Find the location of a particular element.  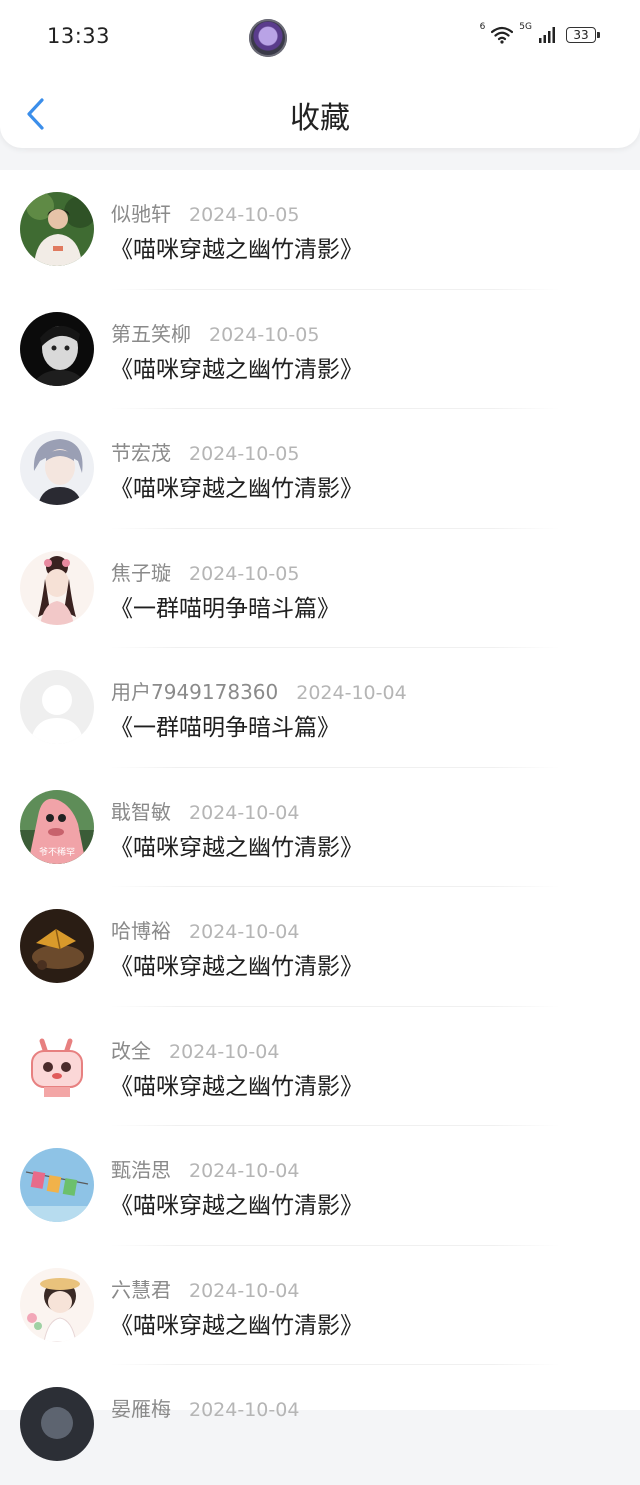

battery-level: 33 is located at coordinates (581, 35).